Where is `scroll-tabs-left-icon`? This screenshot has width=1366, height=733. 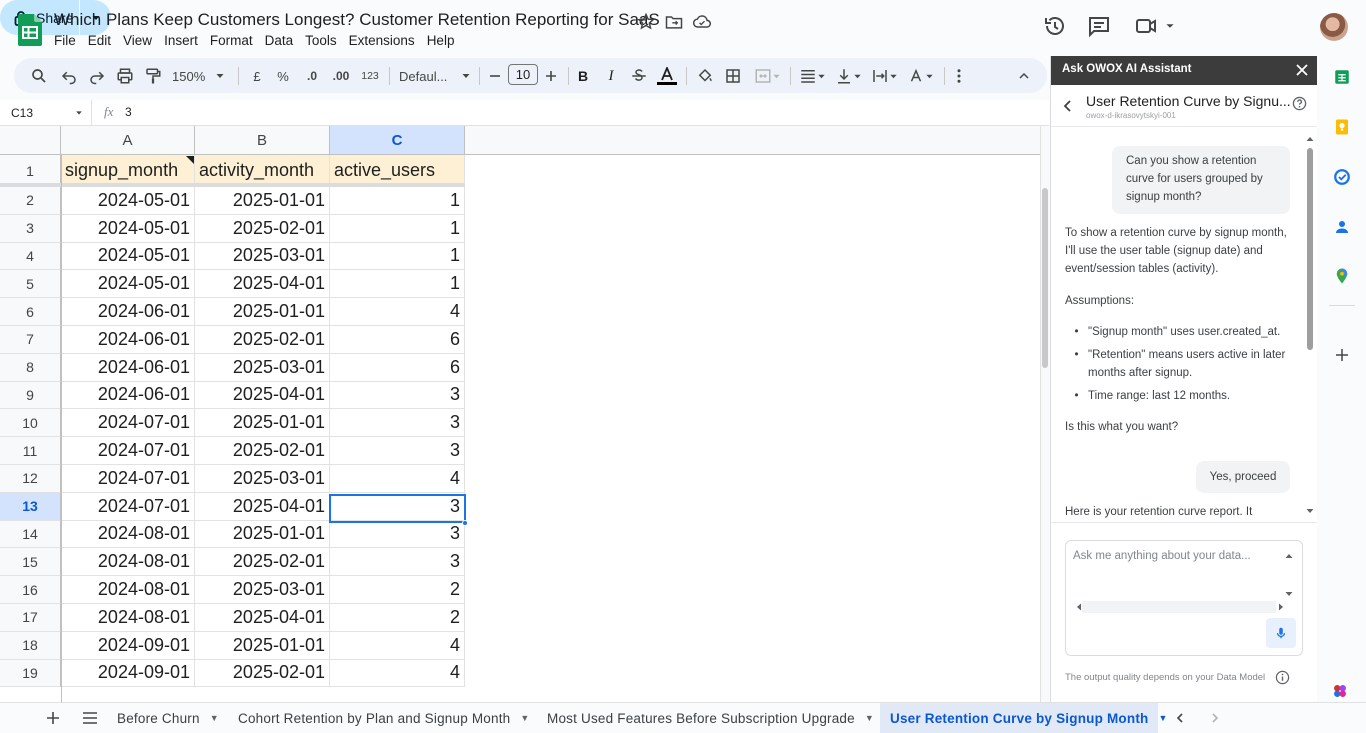
scroll-tabs-left-icon is located at coordinates (1180, 718).